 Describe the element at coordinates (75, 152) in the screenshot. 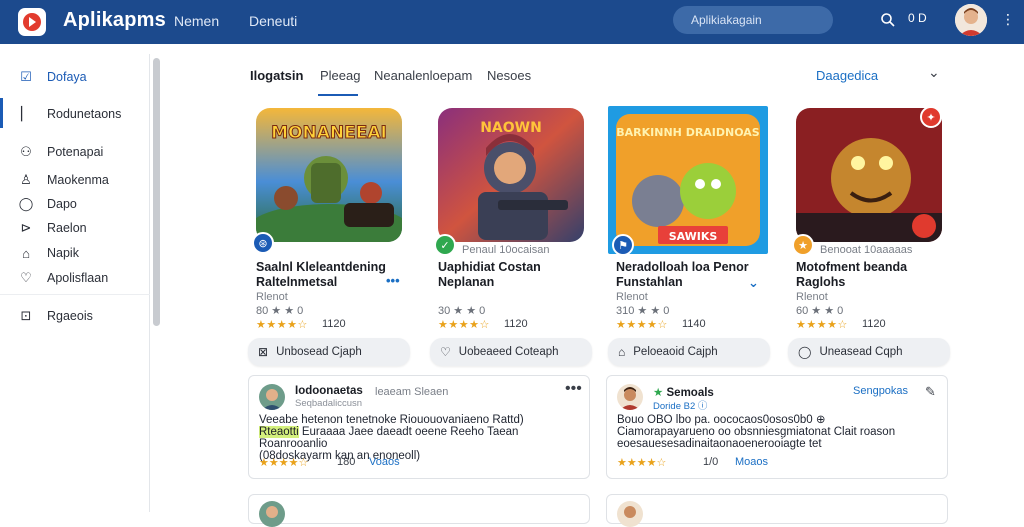

I see `sidebar-item-potenapai: ⚇ Potenapai` at that location.